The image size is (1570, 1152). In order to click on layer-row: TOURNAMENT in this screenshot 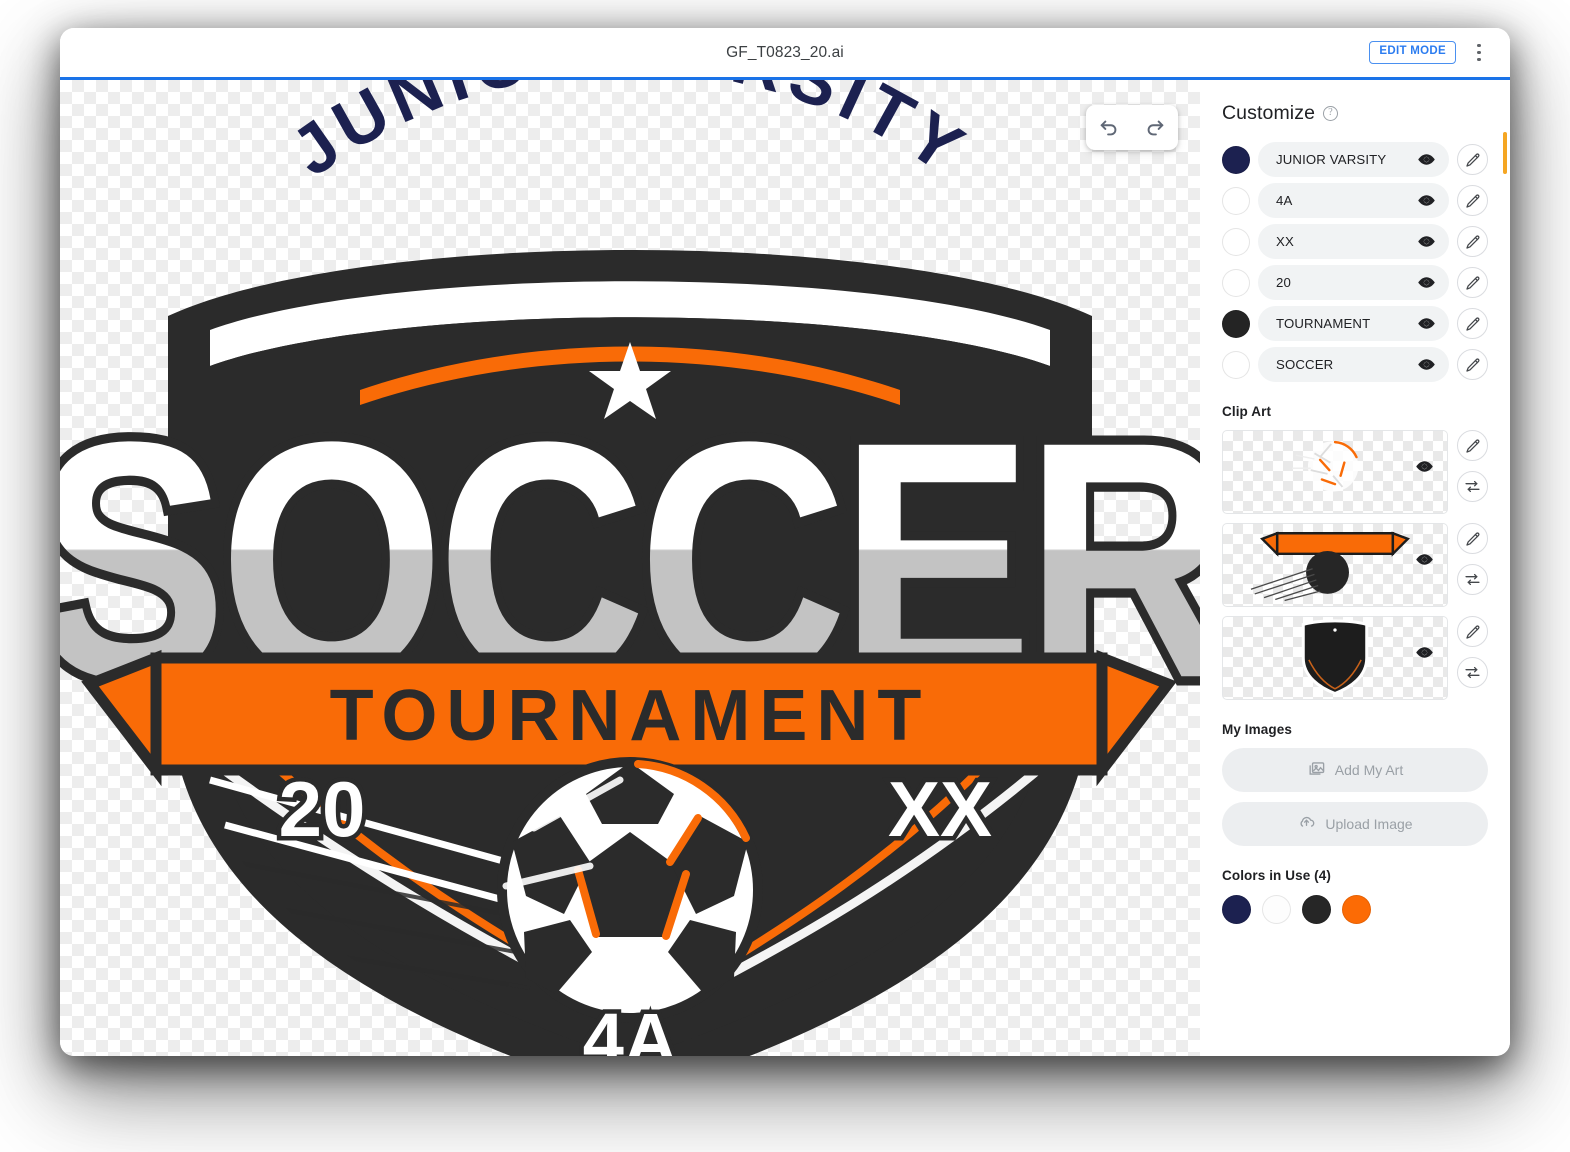, I will do `click(1355, 323)`.